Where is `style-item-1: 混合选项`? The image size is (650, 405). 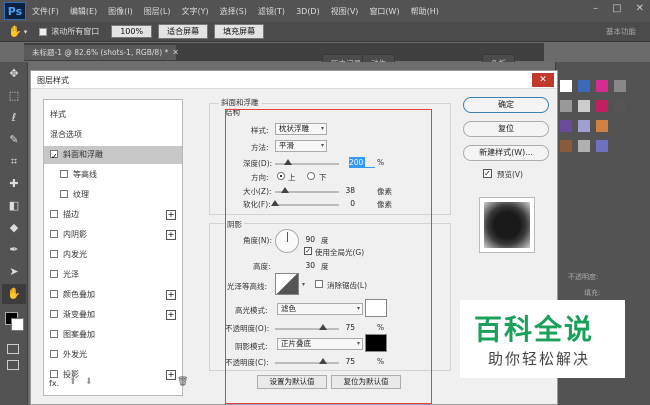
style-item-1: 混合选项 is located at coordinates (113, 135).